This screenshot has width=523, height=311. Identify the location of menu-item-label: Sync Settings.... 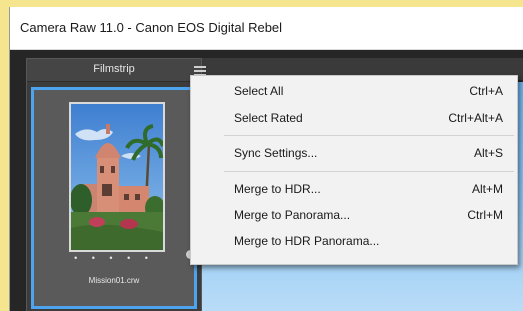
(276, 153).